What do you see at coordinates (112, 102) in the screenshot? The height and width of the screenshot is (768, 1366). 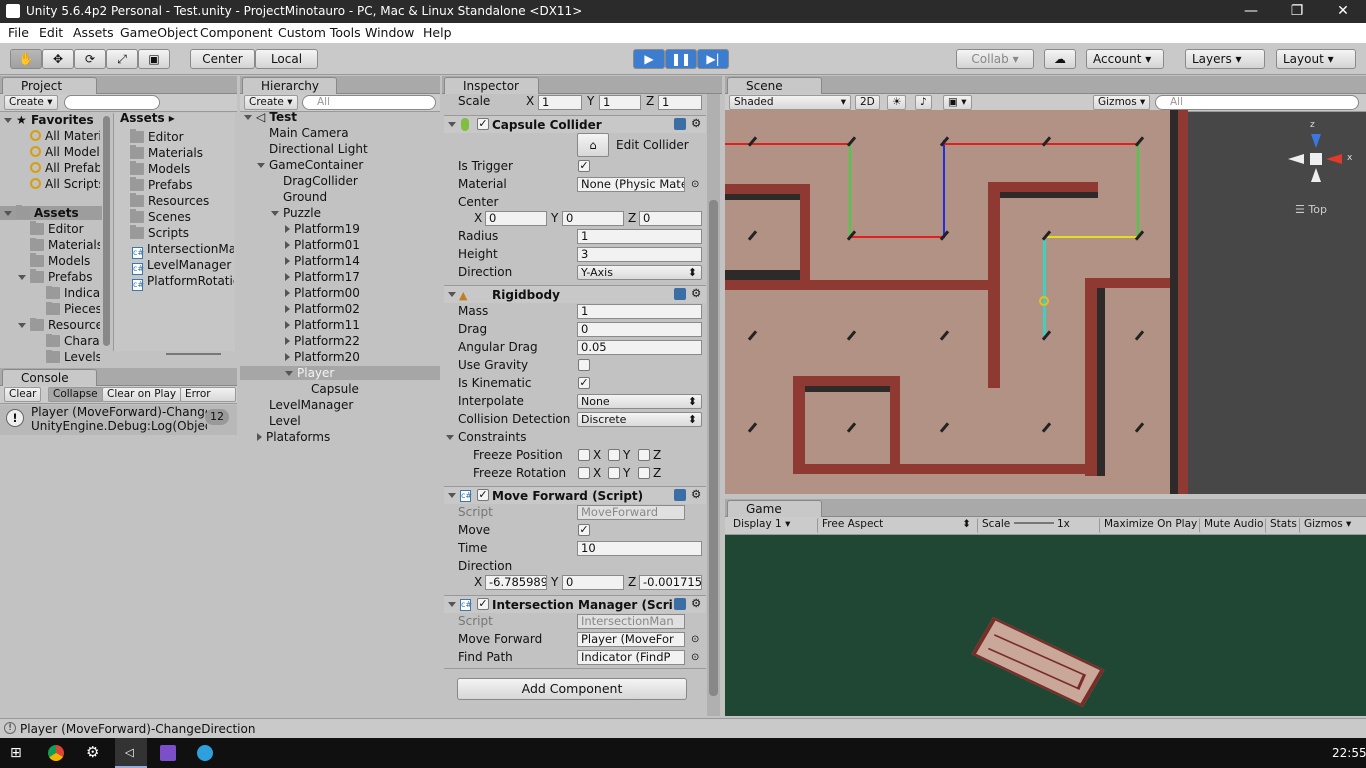 I see `project-search-input` at bounding box center [112, 102].